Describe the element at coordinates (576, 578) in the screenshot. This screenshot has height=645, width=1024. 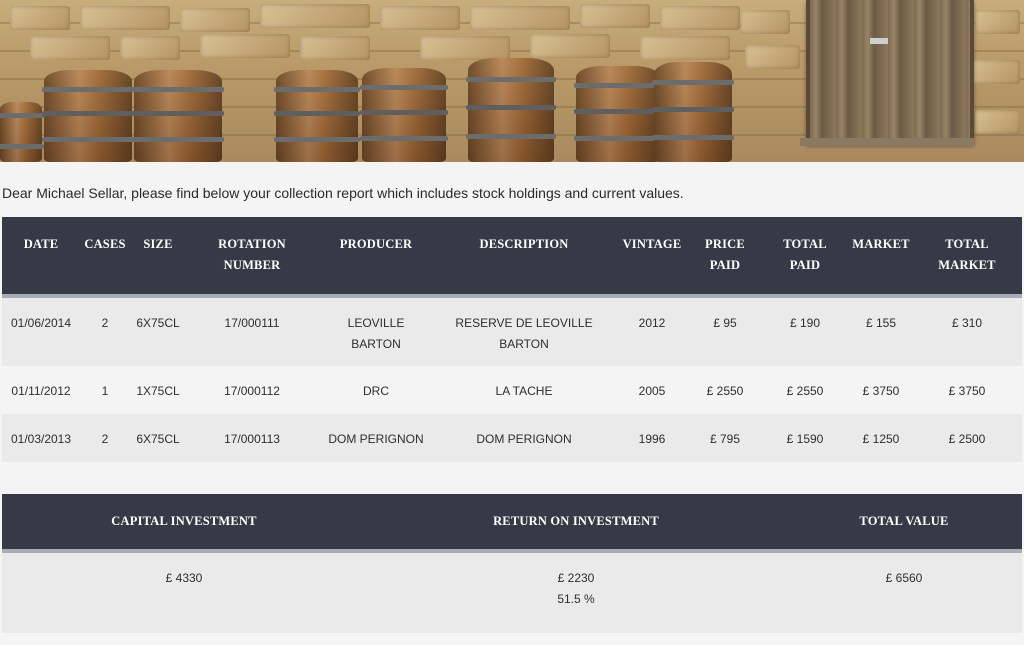
I see `return-on-investment-value: £ 2230` at that location.